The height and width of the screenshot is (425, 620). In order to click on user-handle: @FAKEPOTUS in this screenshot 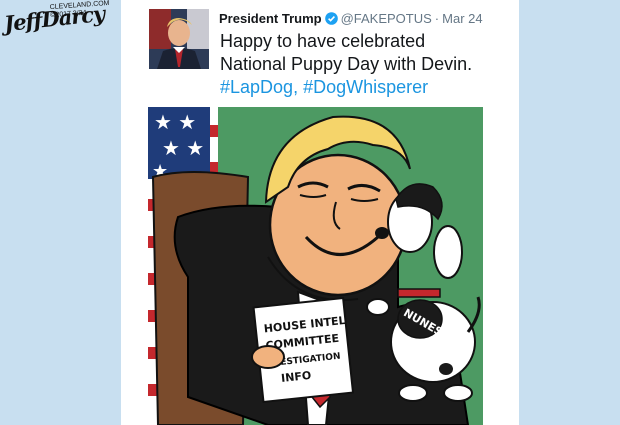, I will do `click(386, 18)`.